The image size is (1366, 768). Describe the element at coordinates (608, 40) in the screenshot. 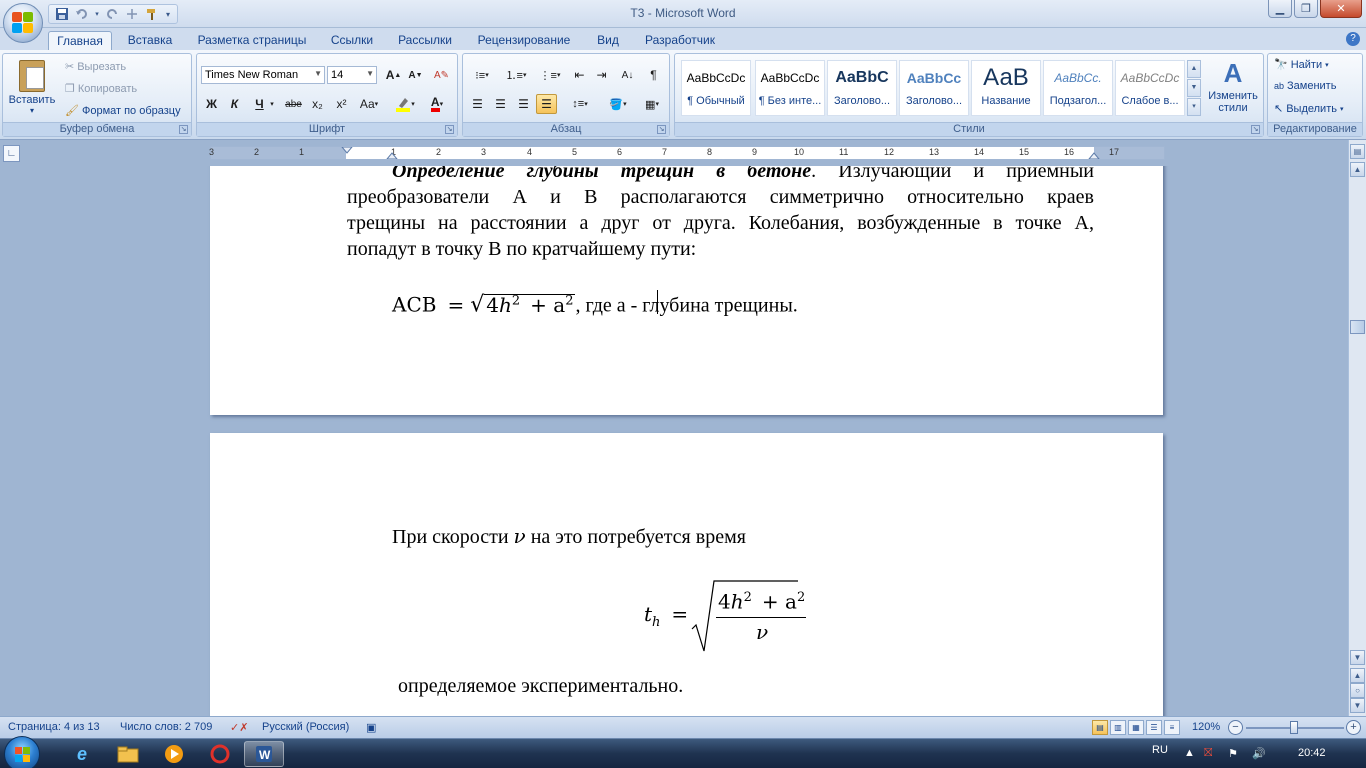

I see `tab-view: Вид` at that location.